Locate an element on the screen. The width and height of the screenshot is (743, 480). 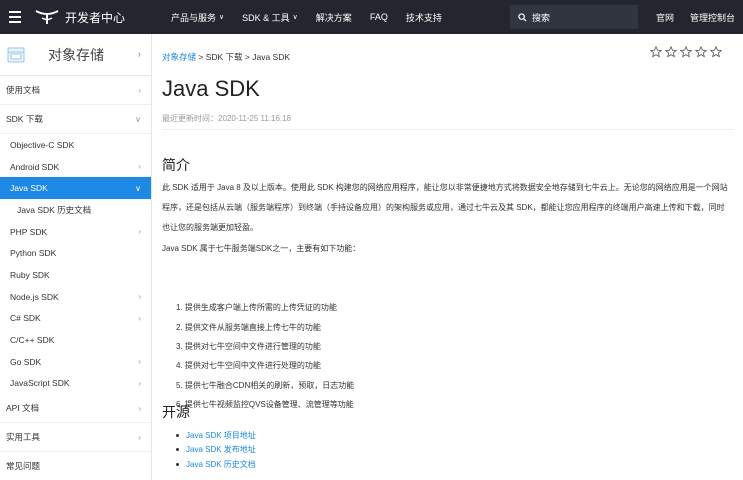
breadcrumb-item: Java SDK is located at coordinates (271, 57).